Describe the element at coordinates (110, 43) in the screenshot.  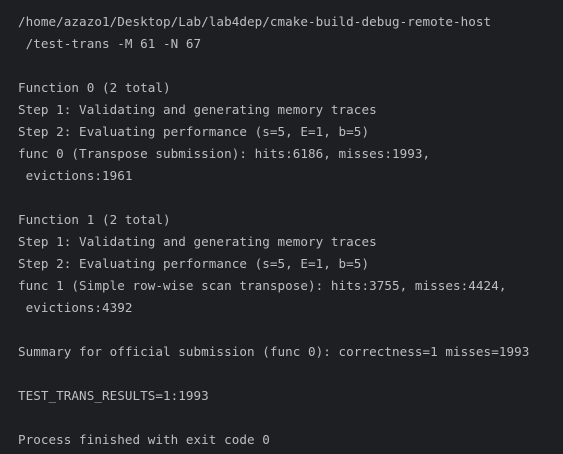
I see `console-line-command-args: /test-trans -M 61 -N 67` at that location.